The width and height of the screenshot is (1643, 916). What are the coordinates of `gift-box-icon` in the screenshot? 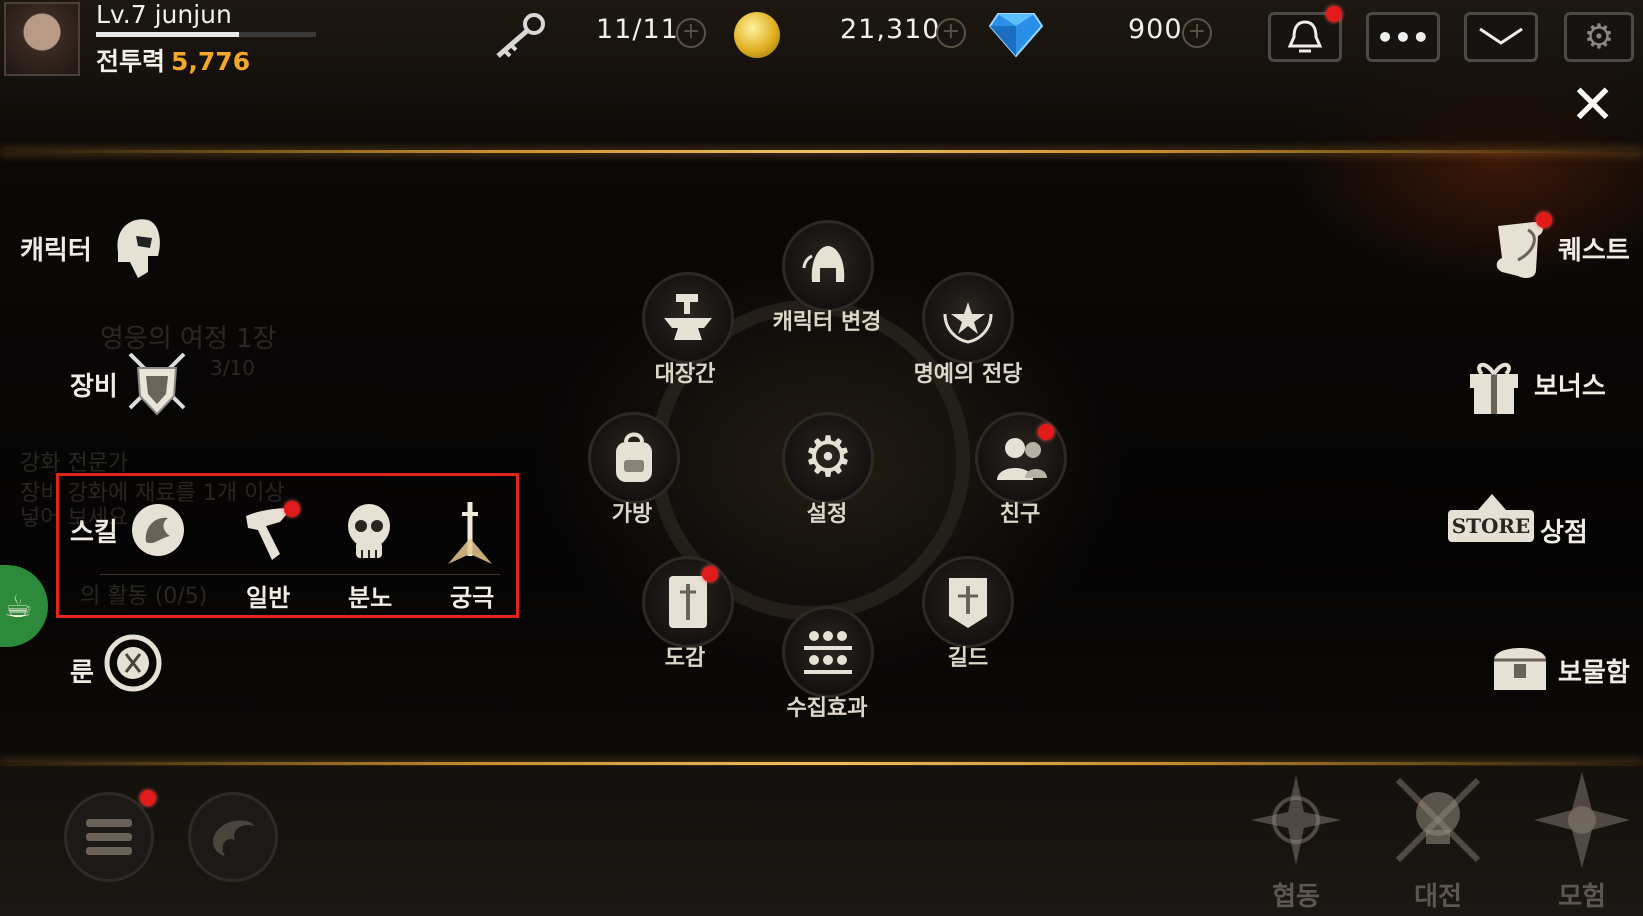 It's located at (1494, 387).